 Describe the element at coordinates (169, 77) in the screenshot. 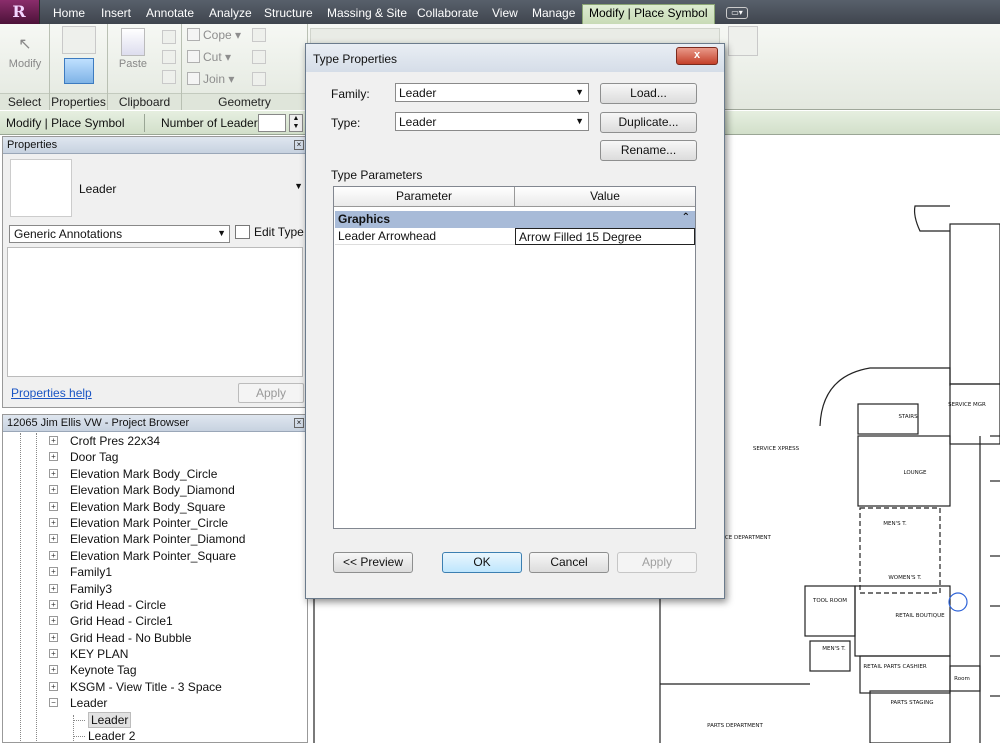

I see `match-properties-icon` at that location.